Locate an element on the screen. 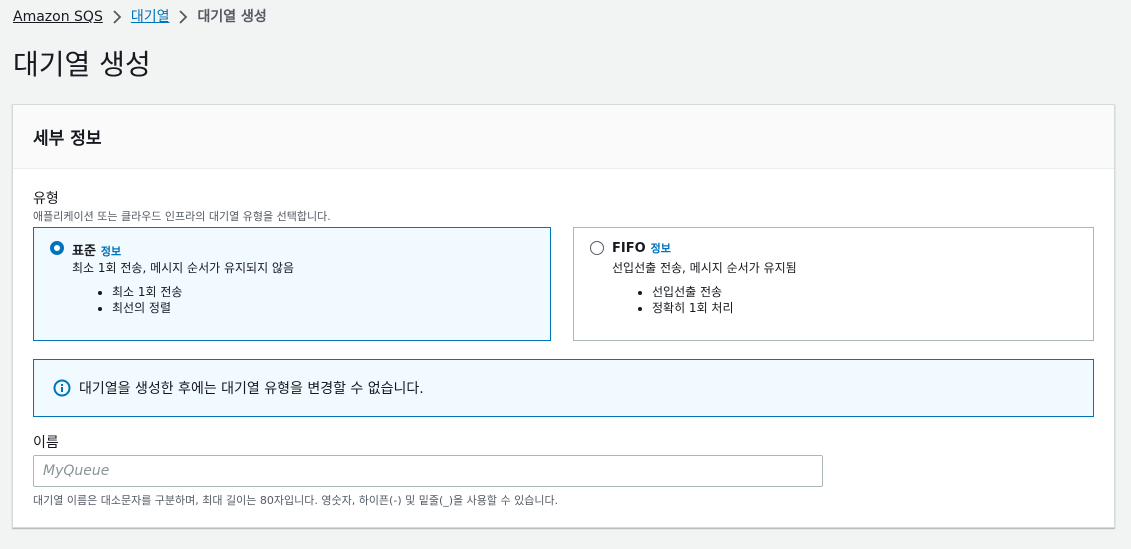  breadcrumb-link-amazon-sqs: Amazon SQS is located at coordinates (58, 17).